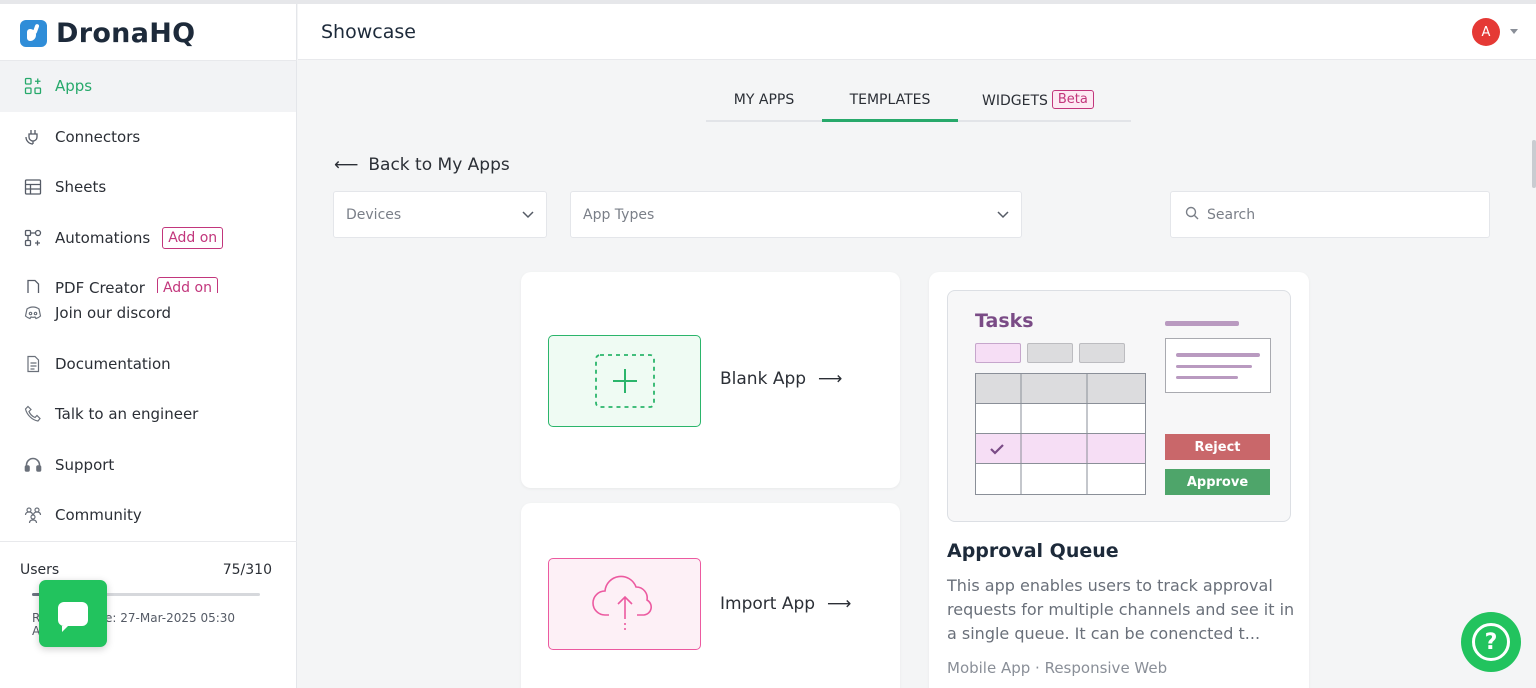 The image size is (1536, 688). What do you see at coordinates (84, 465) in the screenshot?
I see `link-label: Support` at bounding box center [84, 465].